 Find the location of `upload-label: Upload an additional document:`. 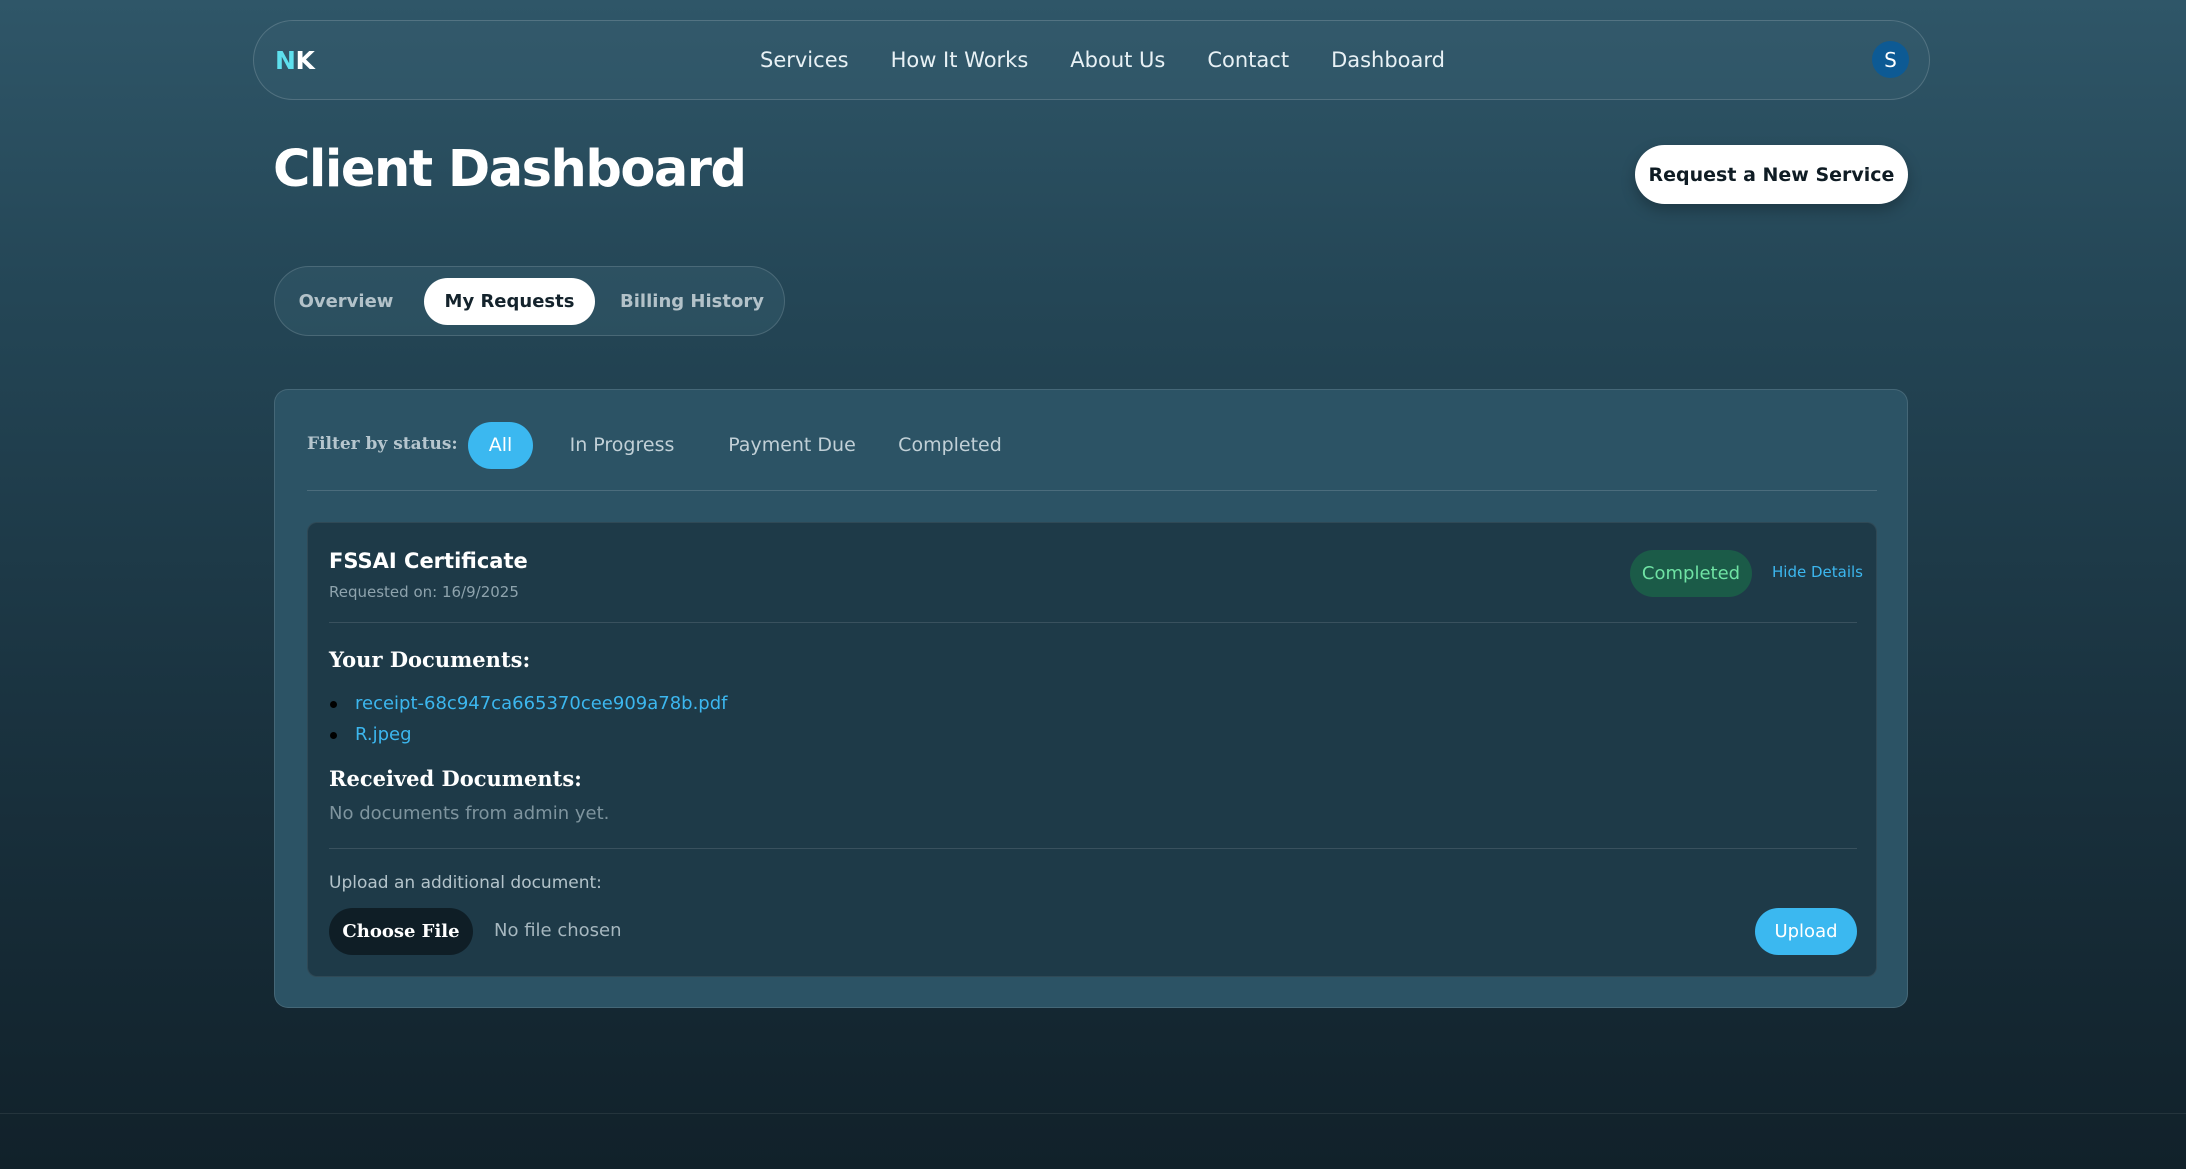

upload-label: Upload an additional document: is located at coordinates (465, 883).